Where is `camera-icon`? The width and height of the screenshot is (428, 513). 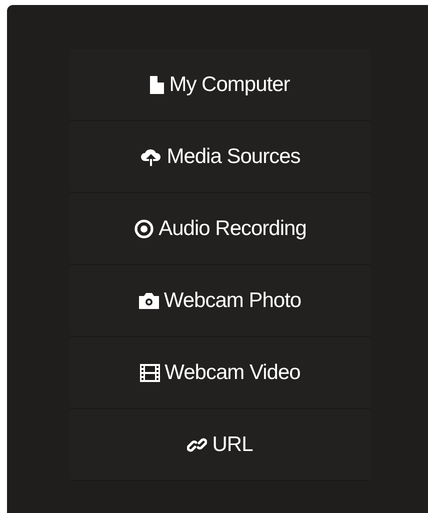
camera-icon is located at coordinates (148, 300).